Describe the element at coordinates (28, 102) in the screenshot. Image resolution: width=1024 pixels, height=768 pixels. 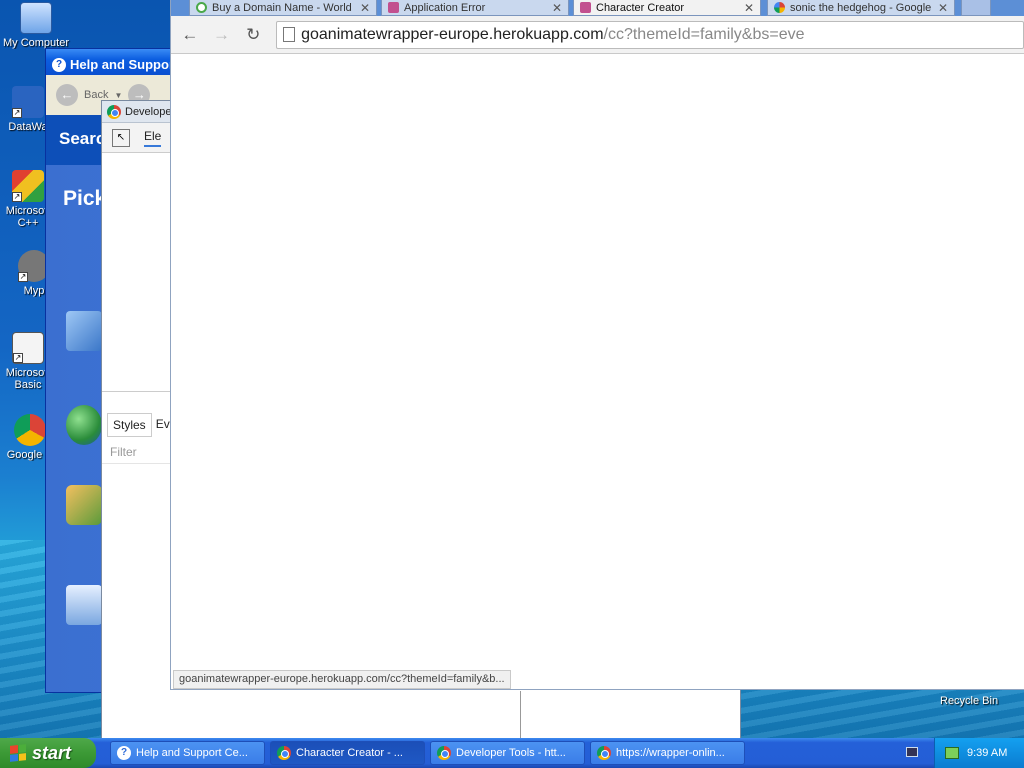
I see `datawa-icon: ↗` at that location.